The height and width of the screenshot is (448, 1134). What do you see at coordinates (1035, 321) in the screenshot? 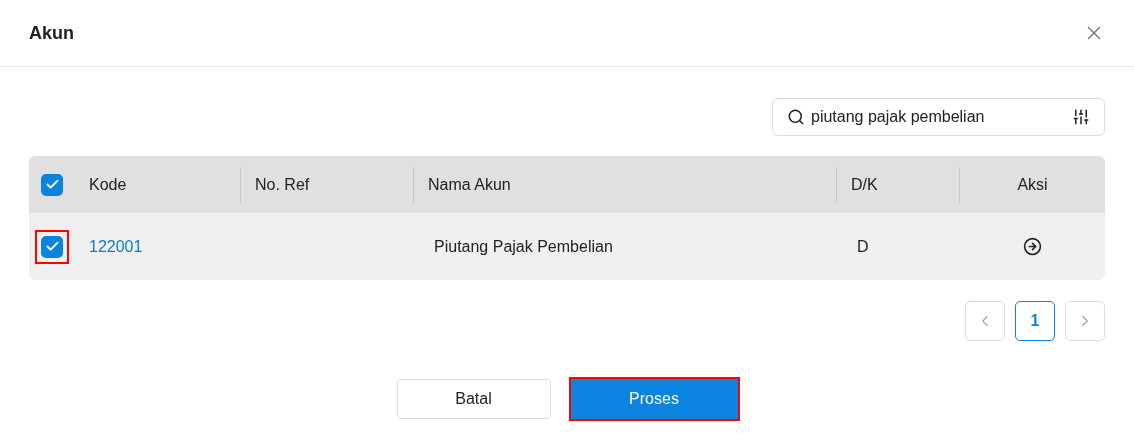
I see `page-button: 1` at bounding box center [1035, 321].